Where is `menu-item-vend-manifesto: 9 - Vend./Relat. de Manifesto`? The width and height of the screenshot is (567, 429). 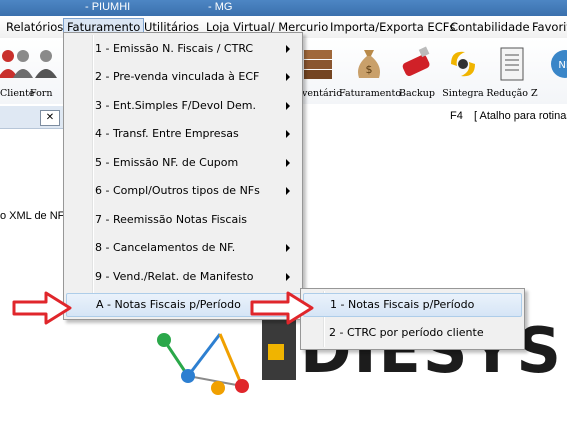
menu-item-vend-manifesto: 9 - Vend./Relat. de Manifesto is located at coordinates (183, 277).